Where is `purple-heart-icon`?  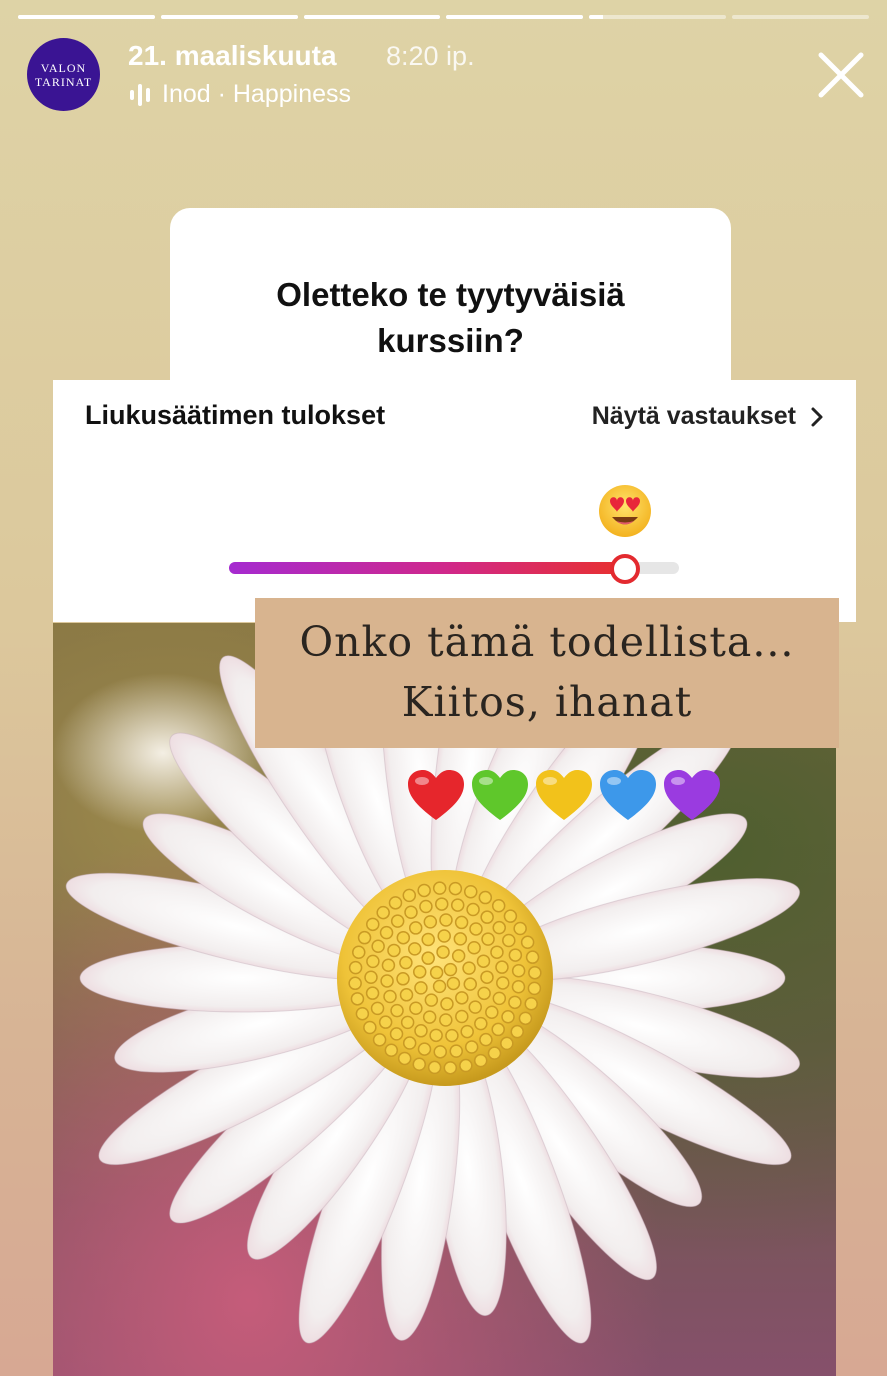 purple-heart-icon is located at coordinates (692, 795).